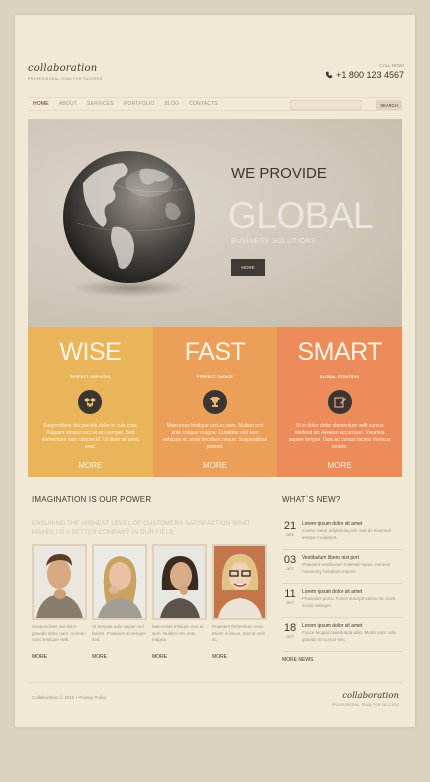  I want to click on news-day: 21, so click(290, 526).